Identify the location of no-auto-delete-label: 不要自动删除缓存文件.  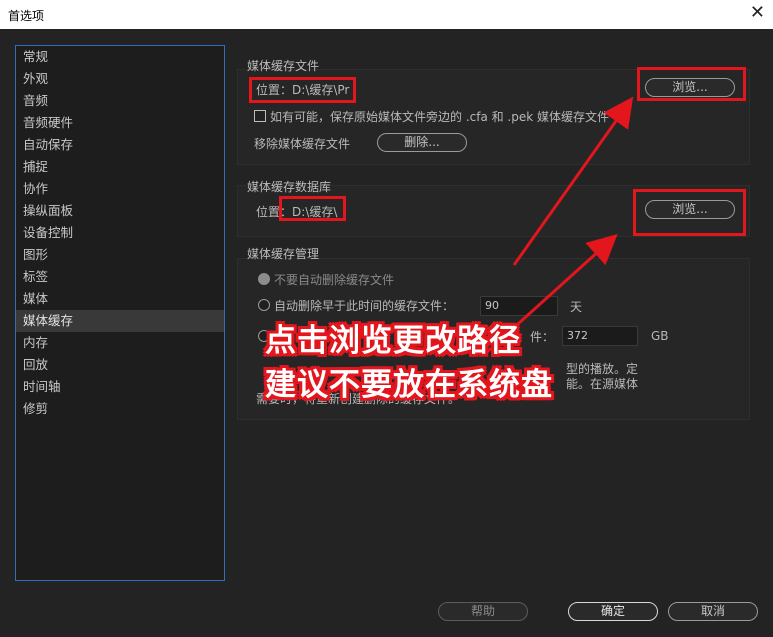
(334, 280).